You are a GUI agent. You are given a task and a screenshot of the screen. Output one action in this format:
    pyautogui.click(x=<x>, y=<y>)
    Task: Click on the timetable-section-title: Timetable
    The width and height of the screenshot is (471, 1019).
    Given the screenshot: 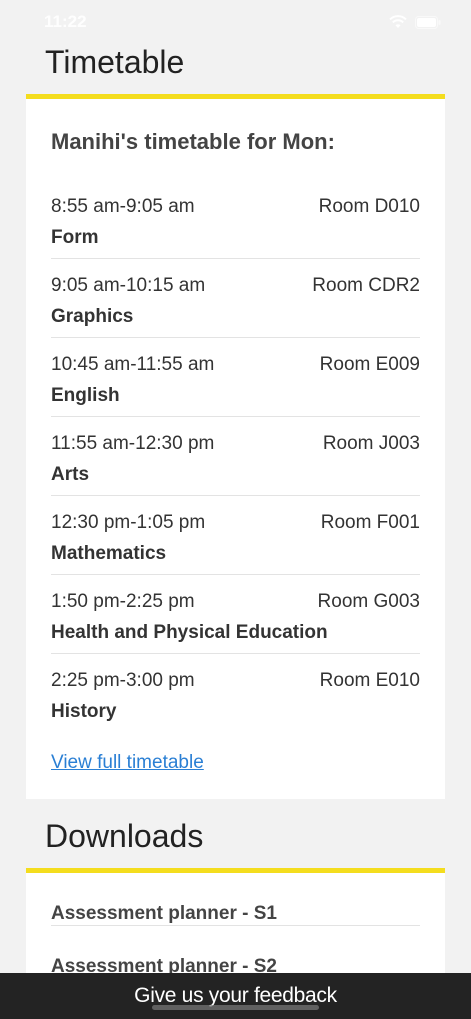 What is the action you would take?
    pyautogui.click(x=115, y=62)
    